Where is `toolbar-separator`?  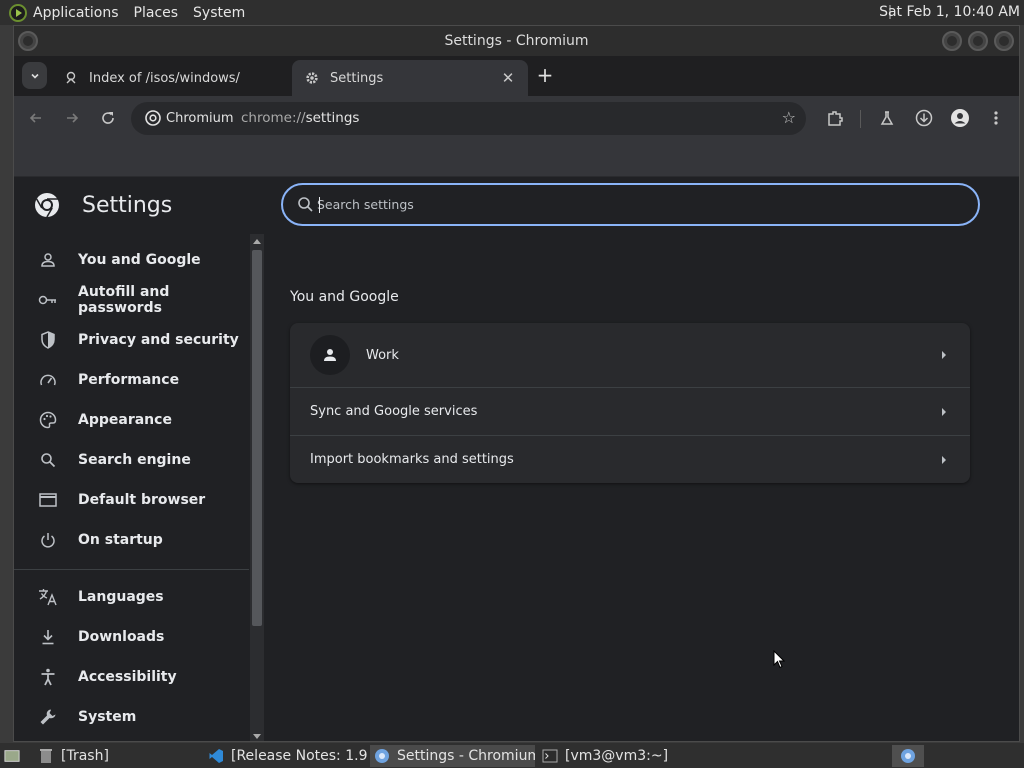
toolbar-separator is located at coordinates (860, 119).